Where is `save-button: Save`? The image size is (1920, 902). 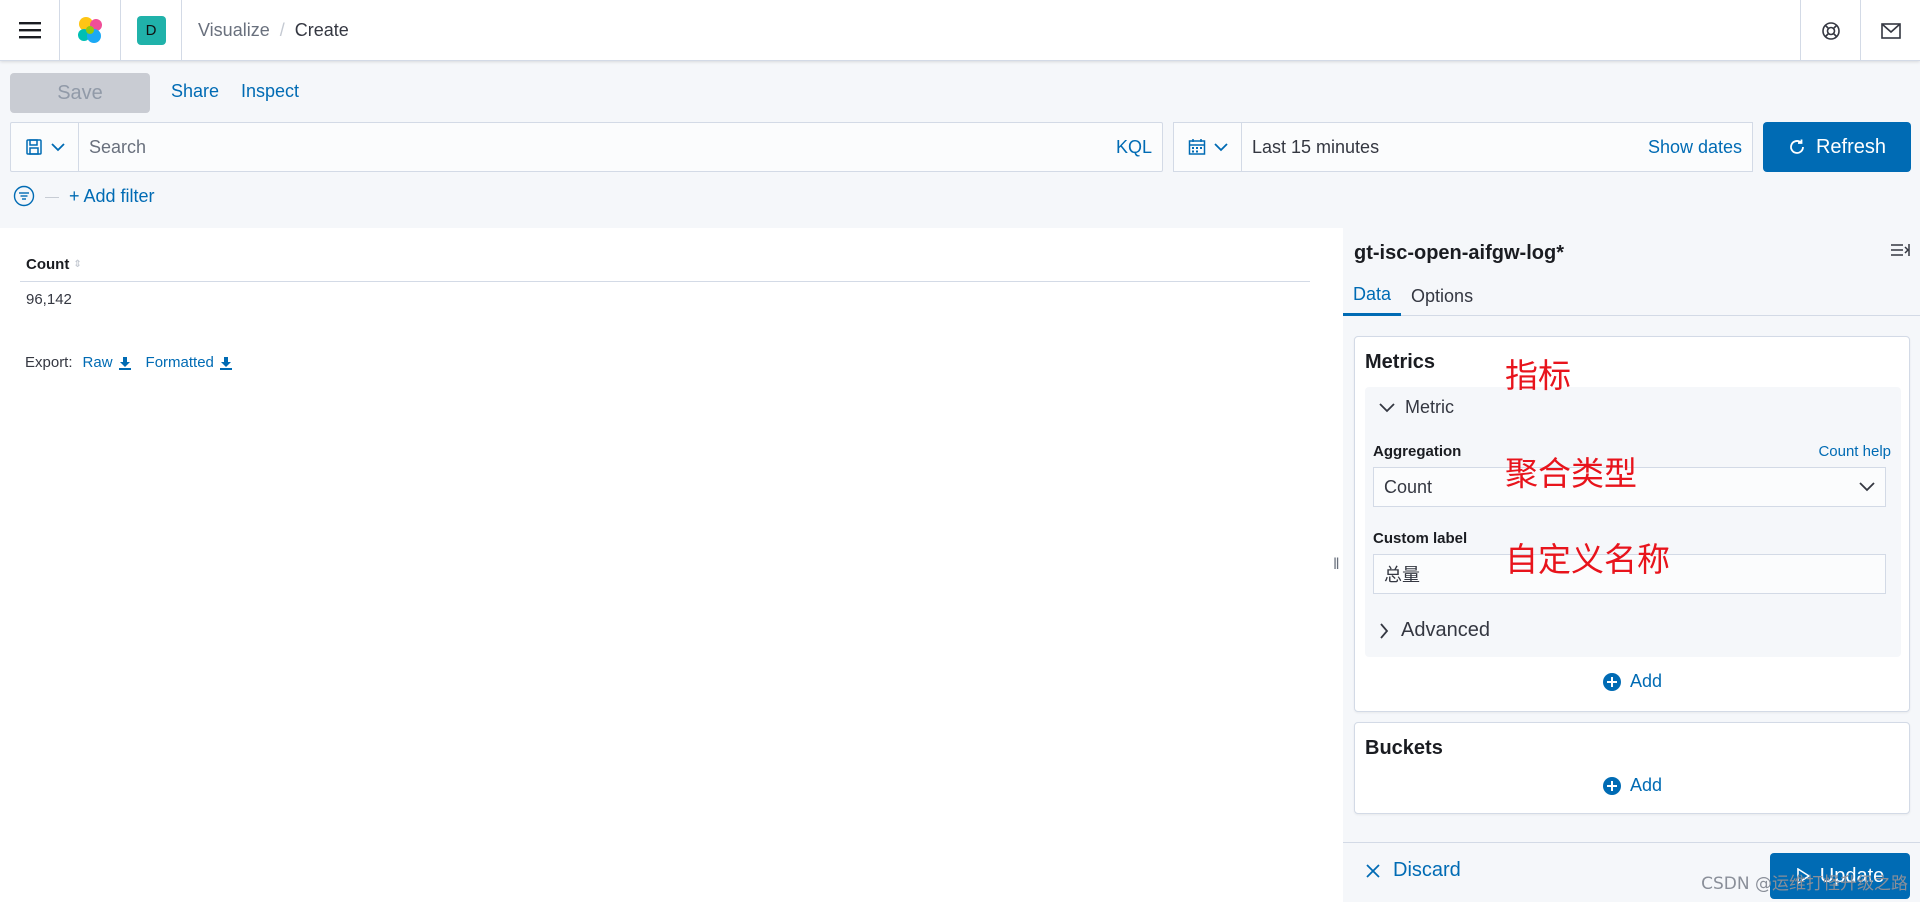
save-button: Save is located at coordinates (80, 93).